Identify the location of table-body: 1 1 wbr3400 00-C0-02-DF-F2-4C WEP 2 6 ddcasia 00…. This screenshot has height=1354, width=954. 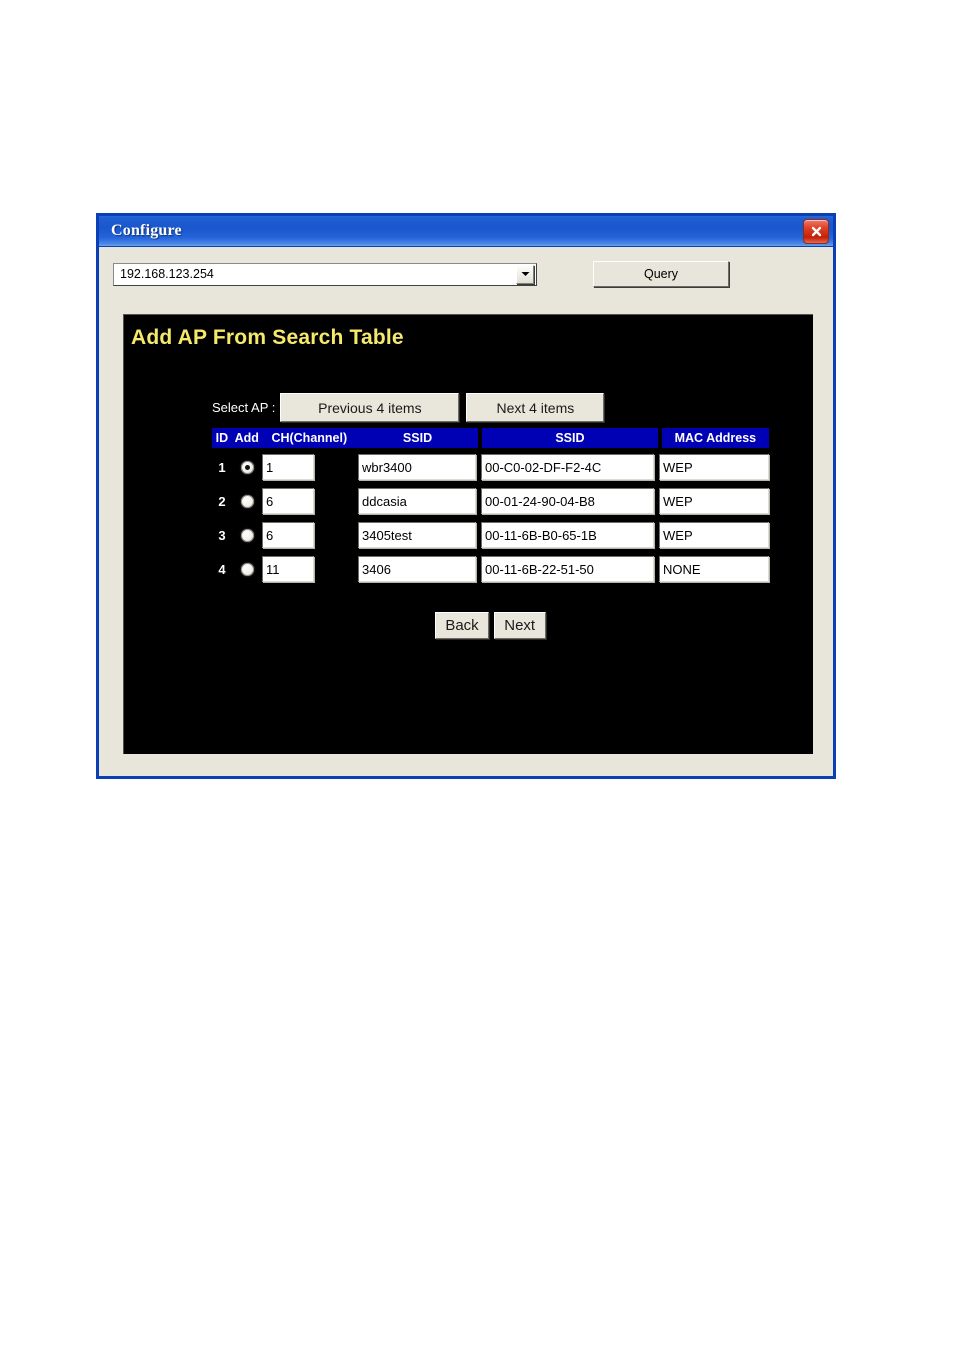
(490, 518).